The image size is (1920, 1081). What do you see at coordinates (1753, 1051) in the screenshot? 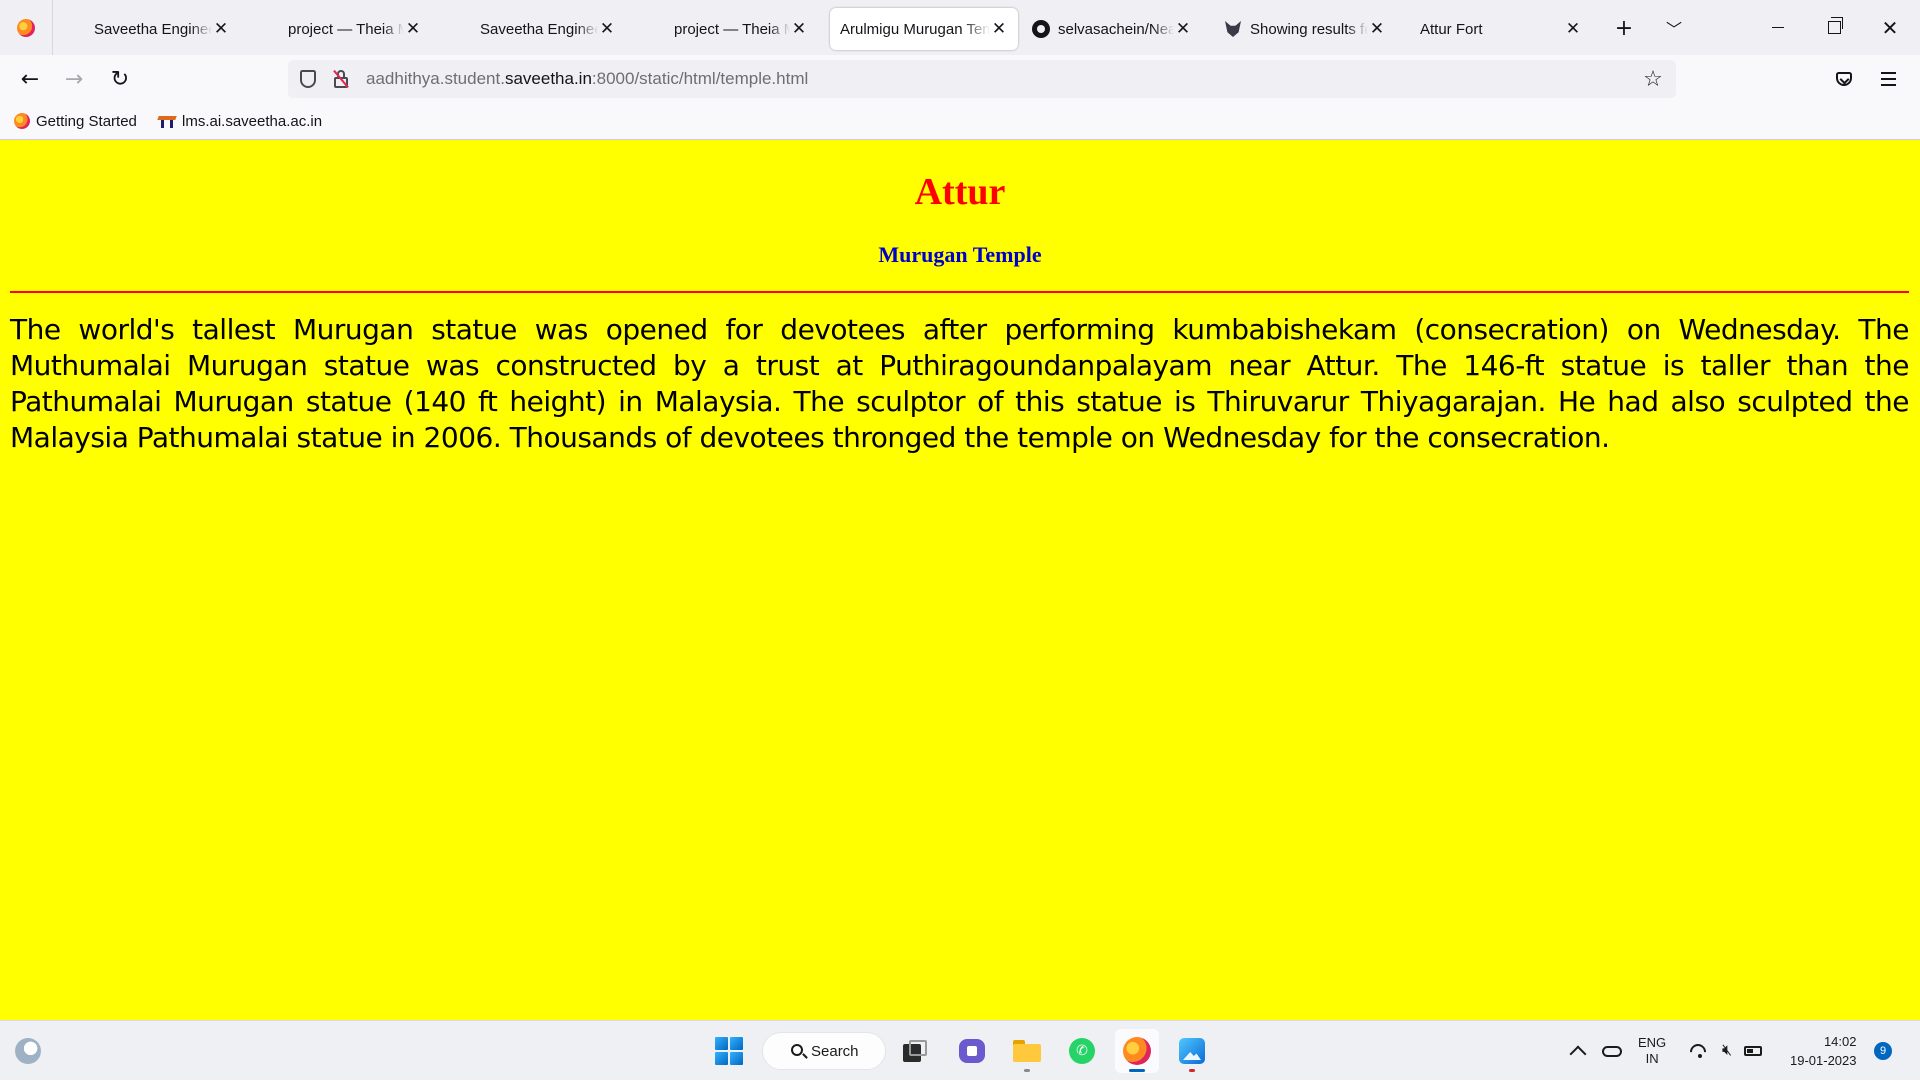
I see `battery-icon` at bounding box center [1753, 1051].